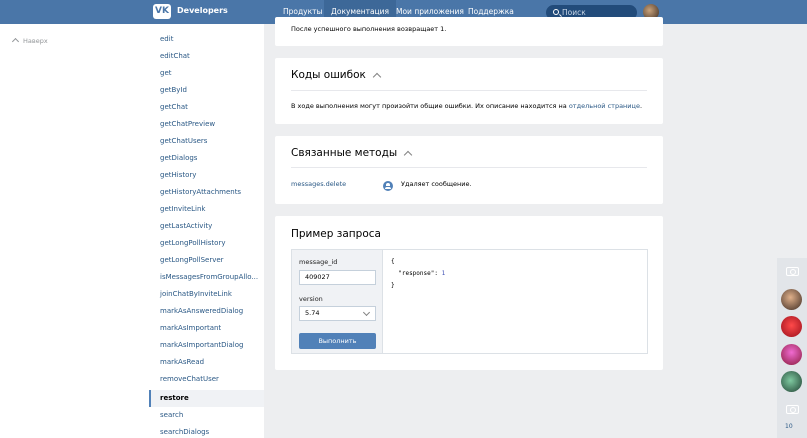  I want to click on chevron-down-icon, so click(366, 312).